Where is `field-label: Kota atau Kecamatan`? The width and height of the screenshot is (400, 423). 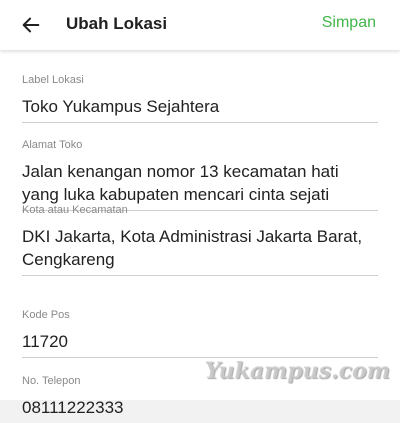 field-label: Kota atau Kecamatan is located at coordinates (75, 210).